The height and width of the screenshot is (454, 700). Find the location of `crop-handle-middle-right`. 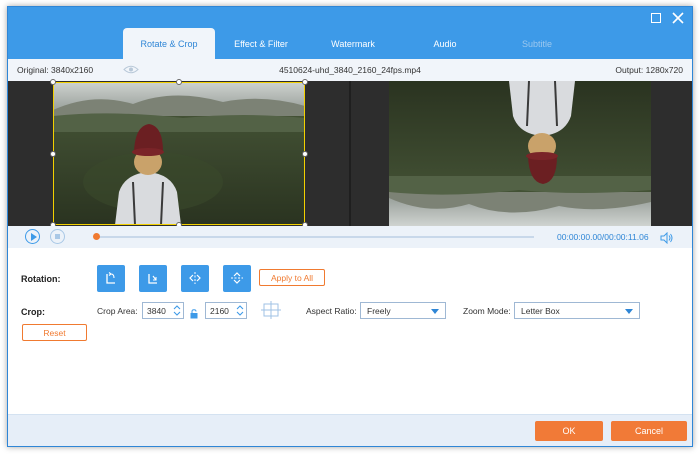

crop-handle-middle-right is located at coordinates (305, 154).